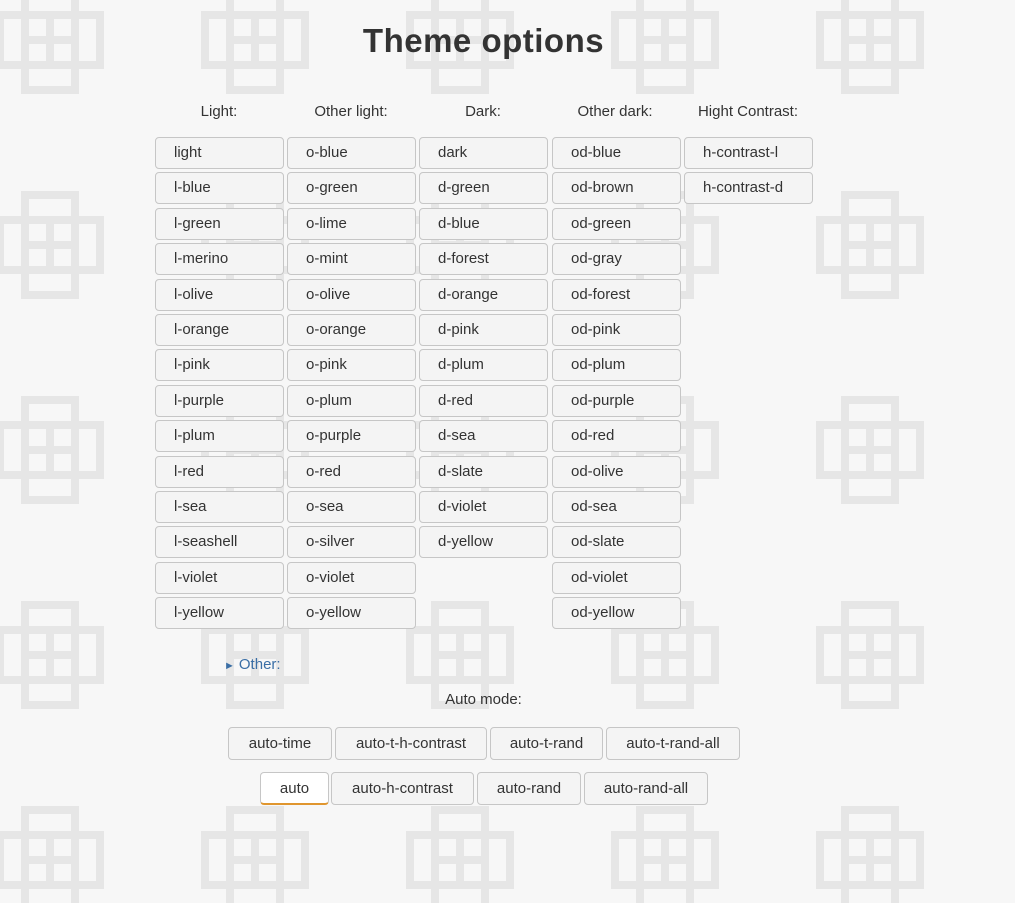 The width and height of the screenshot is (1015, 903). What do you see at coordinates (483, 365) in the screenshot?
I see `theme-button: d-plum` at bounding box center [483, 365].